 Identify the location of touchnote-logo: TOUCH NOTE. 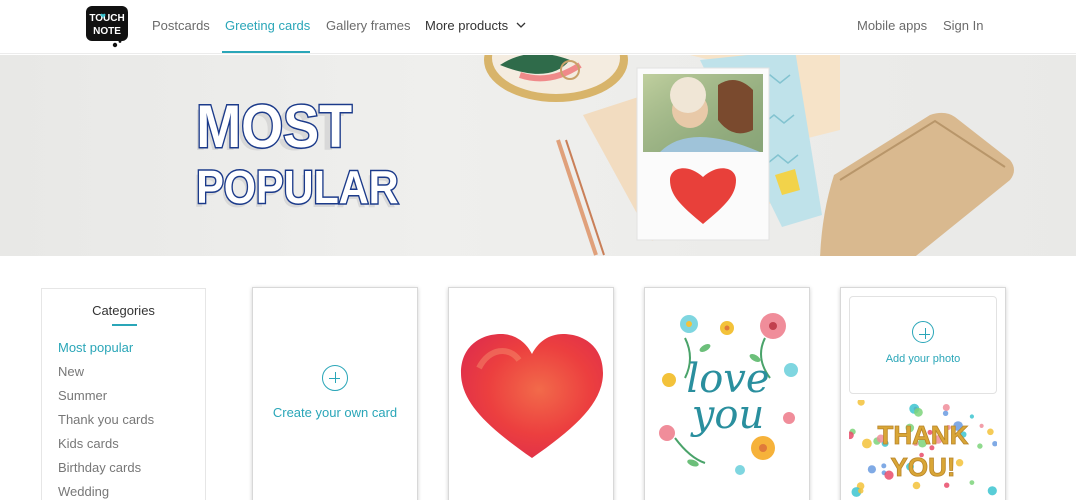
(107, 27).